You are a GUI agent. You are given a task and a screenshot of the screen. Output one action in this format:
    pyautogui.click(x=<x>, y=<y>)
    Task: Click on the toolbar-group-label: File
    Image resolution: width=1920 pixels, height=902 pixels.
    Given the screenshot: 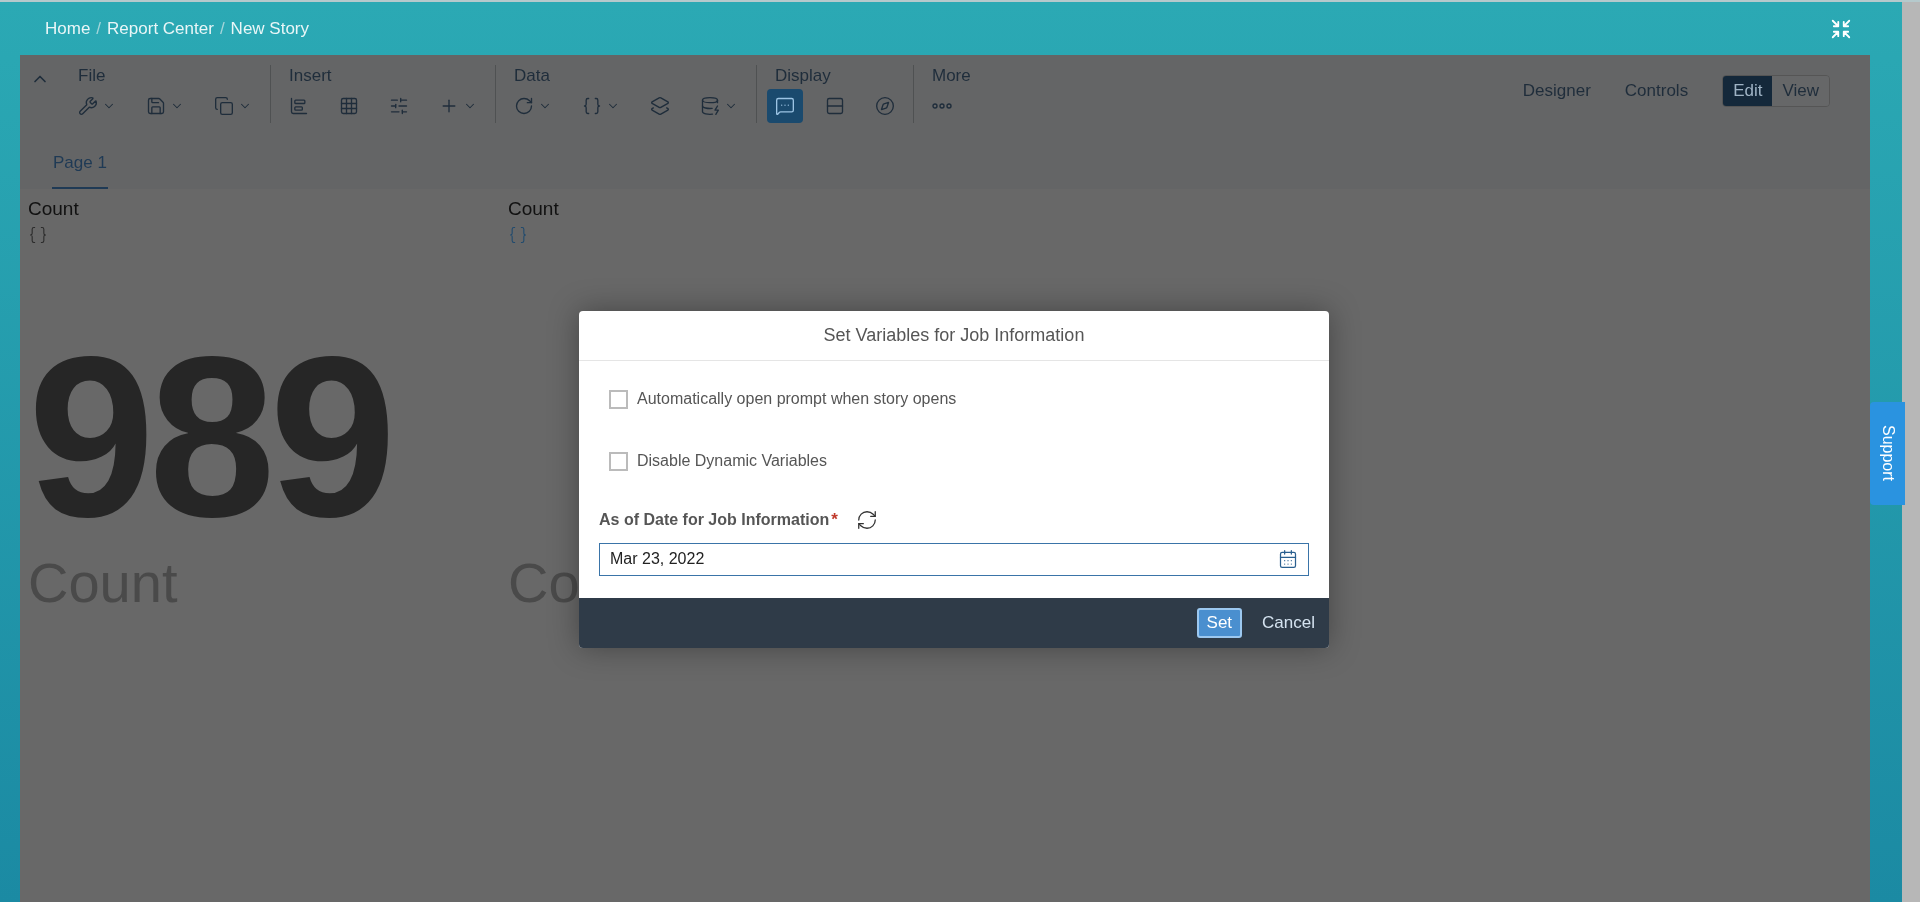 What is the action you would take?
    pyautogui.click(x=92, y=76)
    